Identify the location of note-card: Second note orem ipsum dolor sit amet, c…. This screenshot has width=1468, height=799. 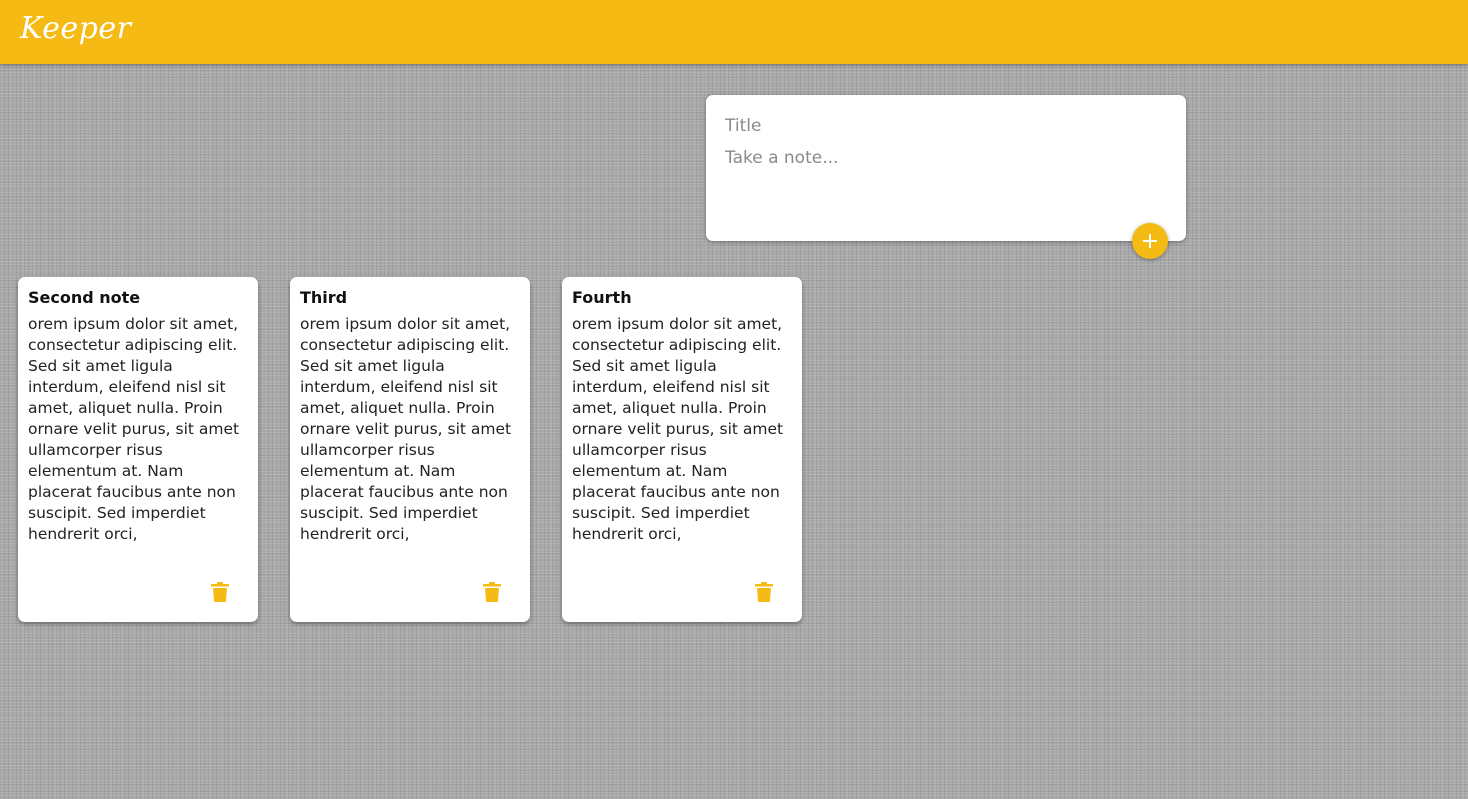
(138, 449).